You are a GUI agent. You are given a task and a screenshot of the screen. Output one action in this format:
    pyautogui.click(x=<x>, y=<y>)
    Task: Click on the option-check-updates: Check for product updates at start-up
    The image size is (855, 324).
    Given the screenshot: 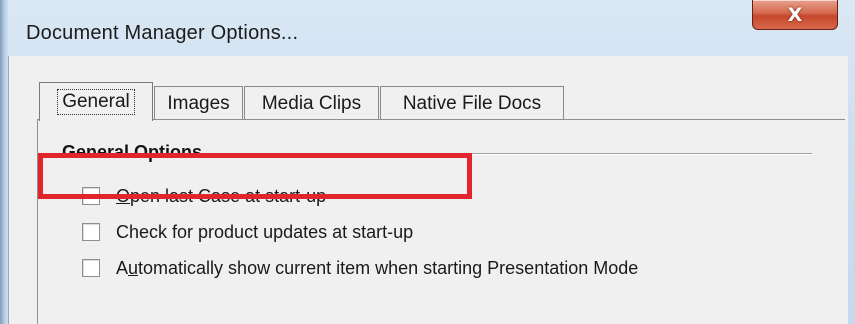 What is the action you would take?
    pyautogui.click(x=247, y=232)
    